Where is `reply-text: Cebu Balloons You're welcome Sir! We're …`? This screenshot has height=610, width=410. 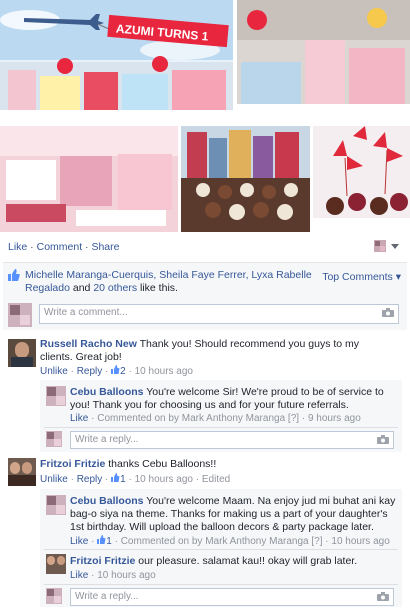 reply-text: Cebu Balloons You're welcome Sir! We're … is located at coordinates (227, 398).